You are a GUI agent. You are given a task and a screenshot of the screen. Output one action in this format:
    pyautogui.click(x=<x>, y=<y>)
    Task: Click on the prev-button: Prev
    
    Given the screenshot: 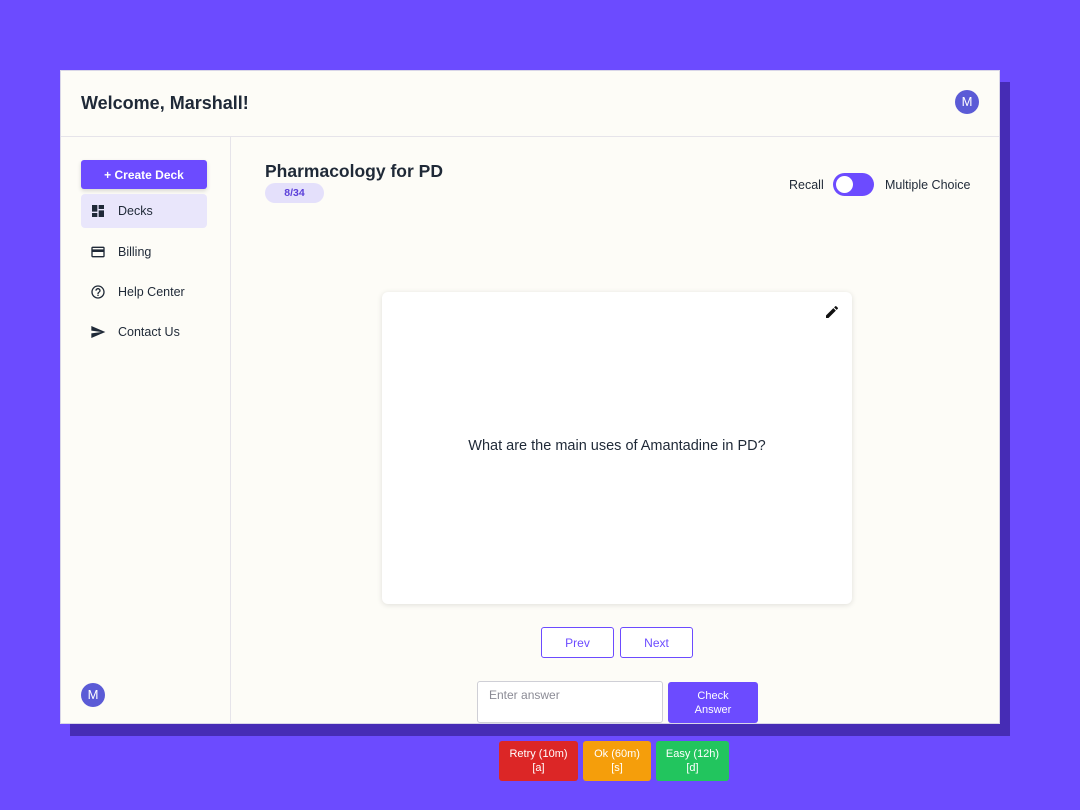 What is the action you would take?
    pyautogui.click(x=577, y=642)
    